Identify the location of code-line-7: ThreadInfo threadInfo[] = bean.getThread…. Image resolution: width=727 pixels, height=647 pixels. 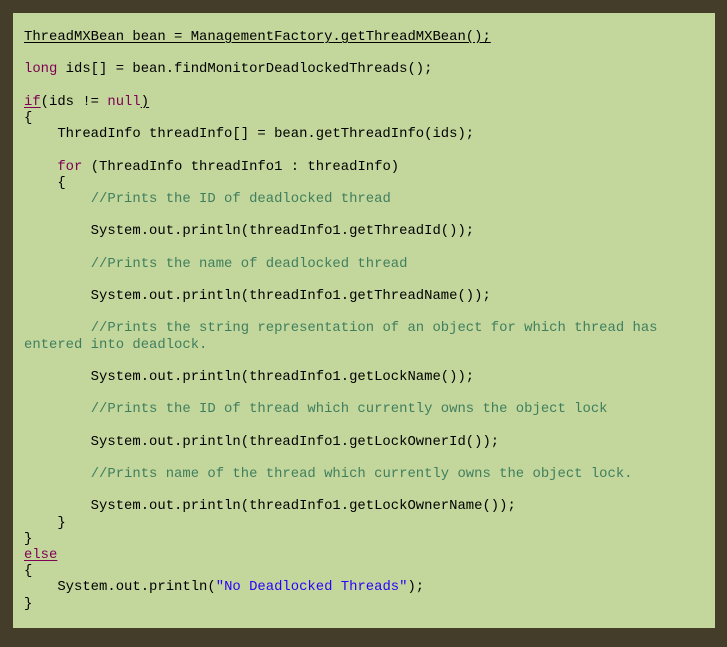
(369, 134).